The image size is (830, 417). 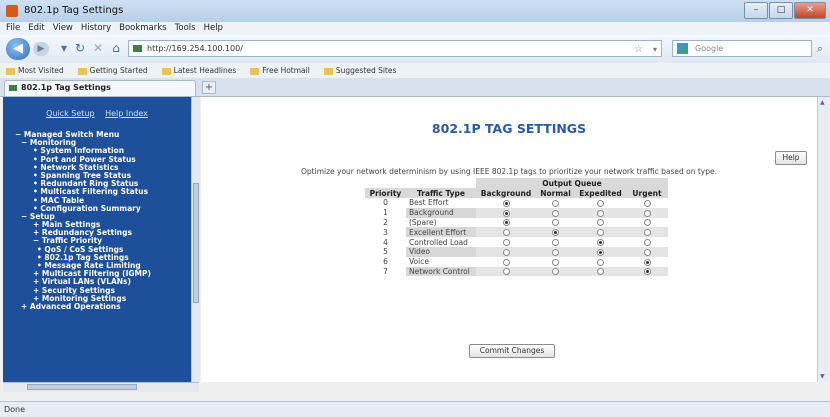 I want to click on traffic-type-label: (Spare), so click(x=423, y=222).